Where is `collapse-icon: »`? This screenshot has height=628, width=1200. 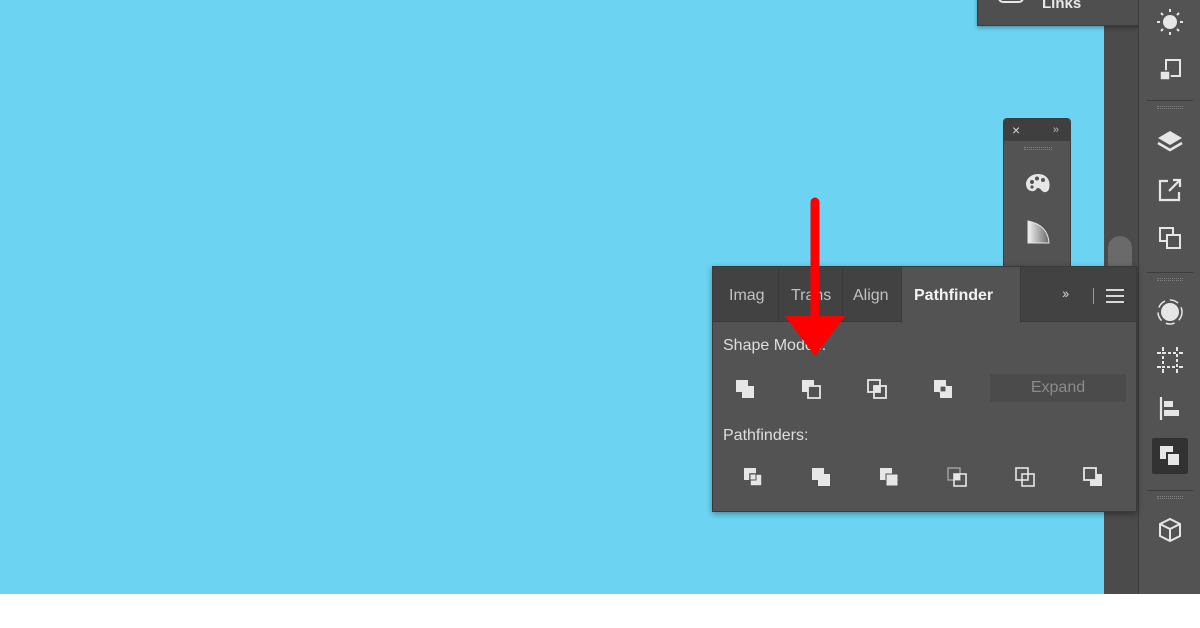
collapse-icon: » is located at coordinates (1056, 130).